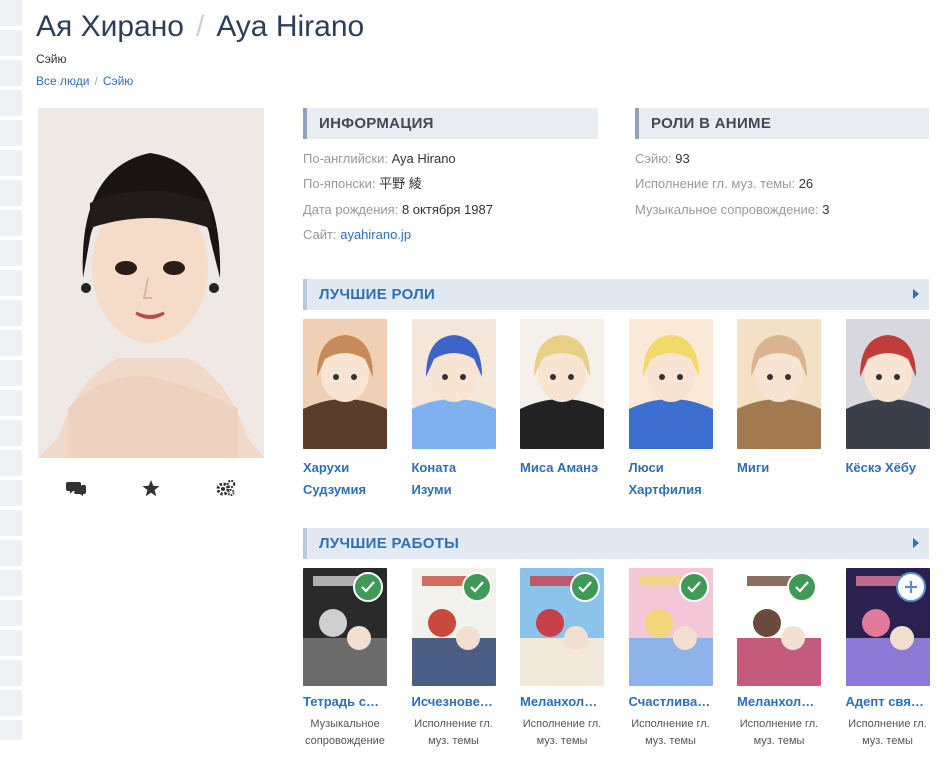 This screenshot has height=758, width=952. I want to click on role-card: Миги, so click(779, 399).